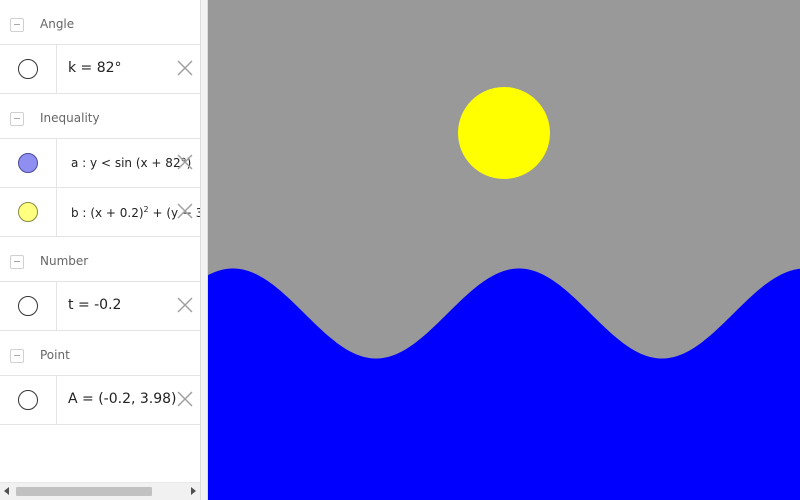 This screenshot has height=500, width=800. Describe the element at coordinates (117, 213) in the screenshot. I see `formula-expression-left: (x + 0.2)` at that location.